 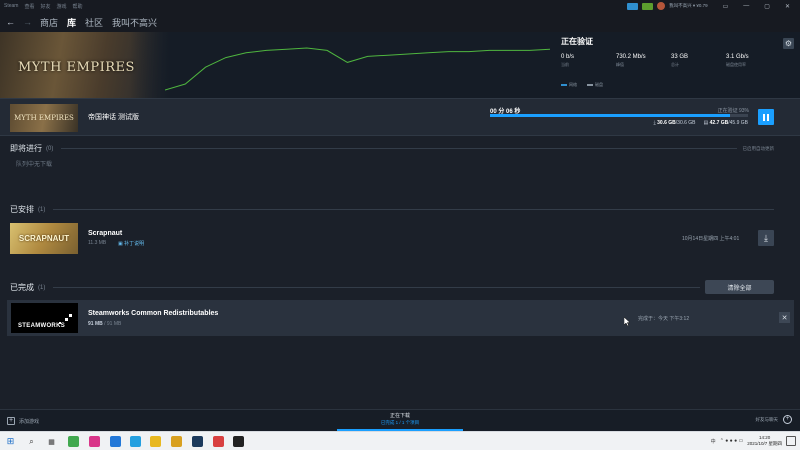 I want to click on stat-peak: 730.2 Mb/s 峰值, so click(x=631, y=60).